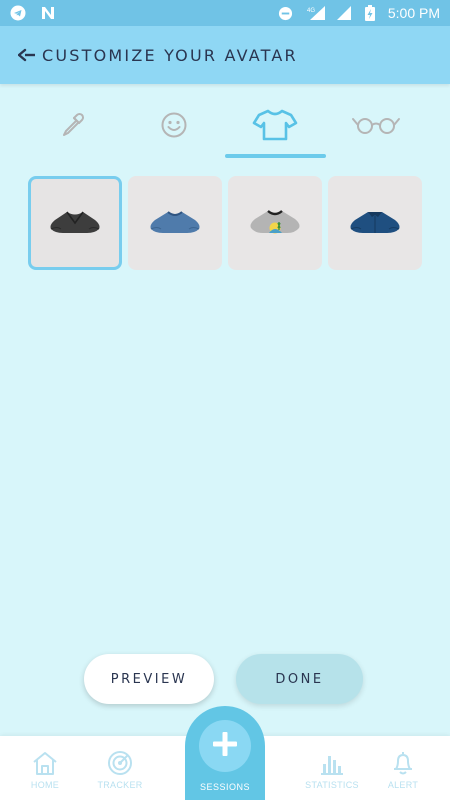  I want to click on nav-home-label: HOME, so click(45, 785).